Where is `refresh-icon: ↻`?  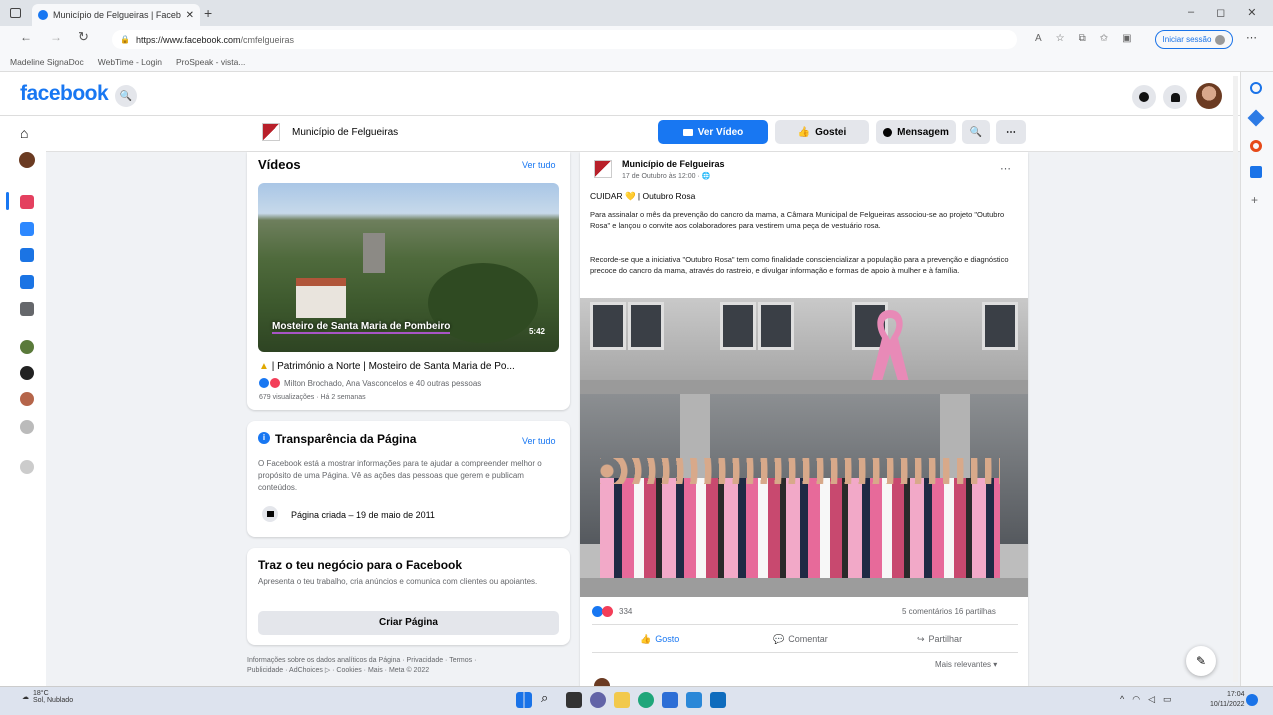 refresh-icon: ↻ is located at coordinates (83, 37).